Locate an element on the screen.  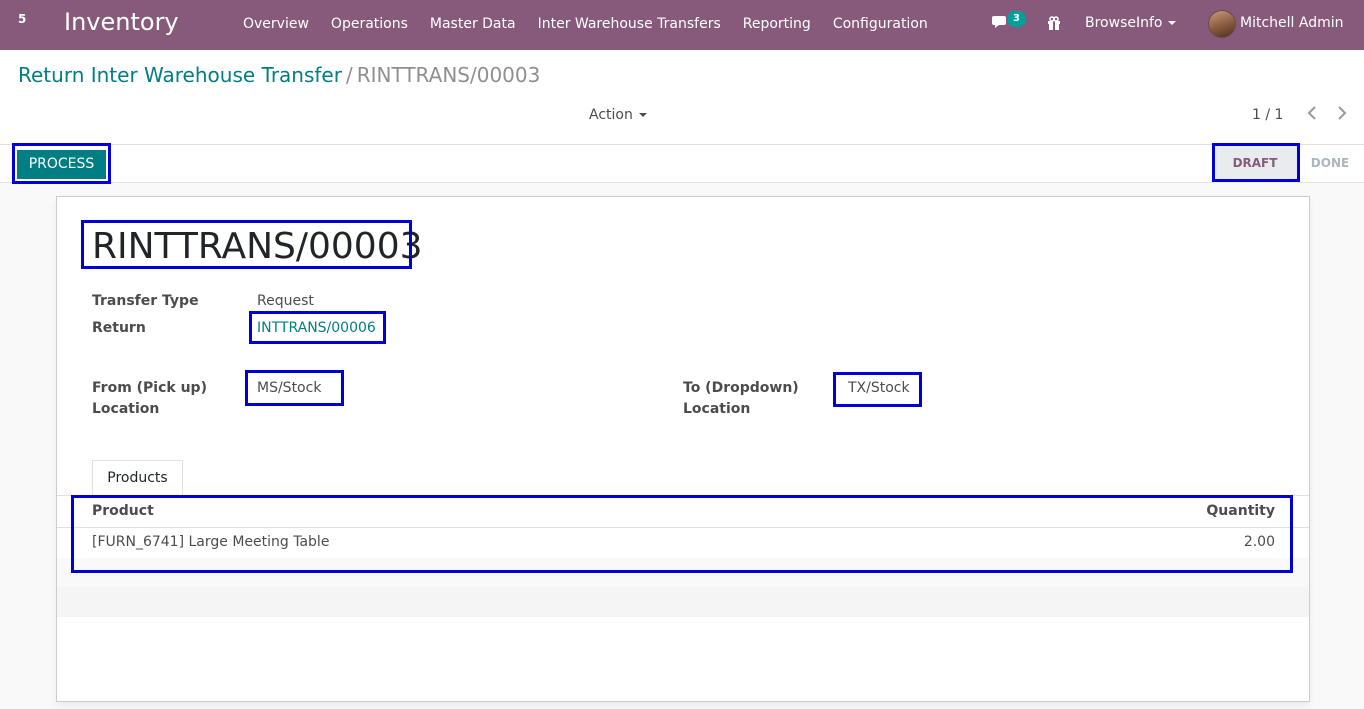
action-label: Action is located at coordinates (611, 115).